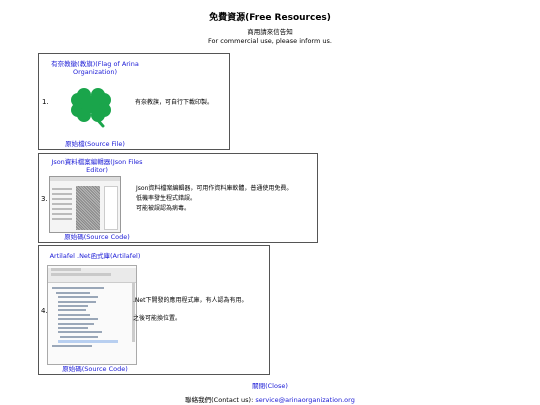 The width and height of the screenshot is (540, 405). I want to click on close-link: 關閉(Close), so click(270, 385).